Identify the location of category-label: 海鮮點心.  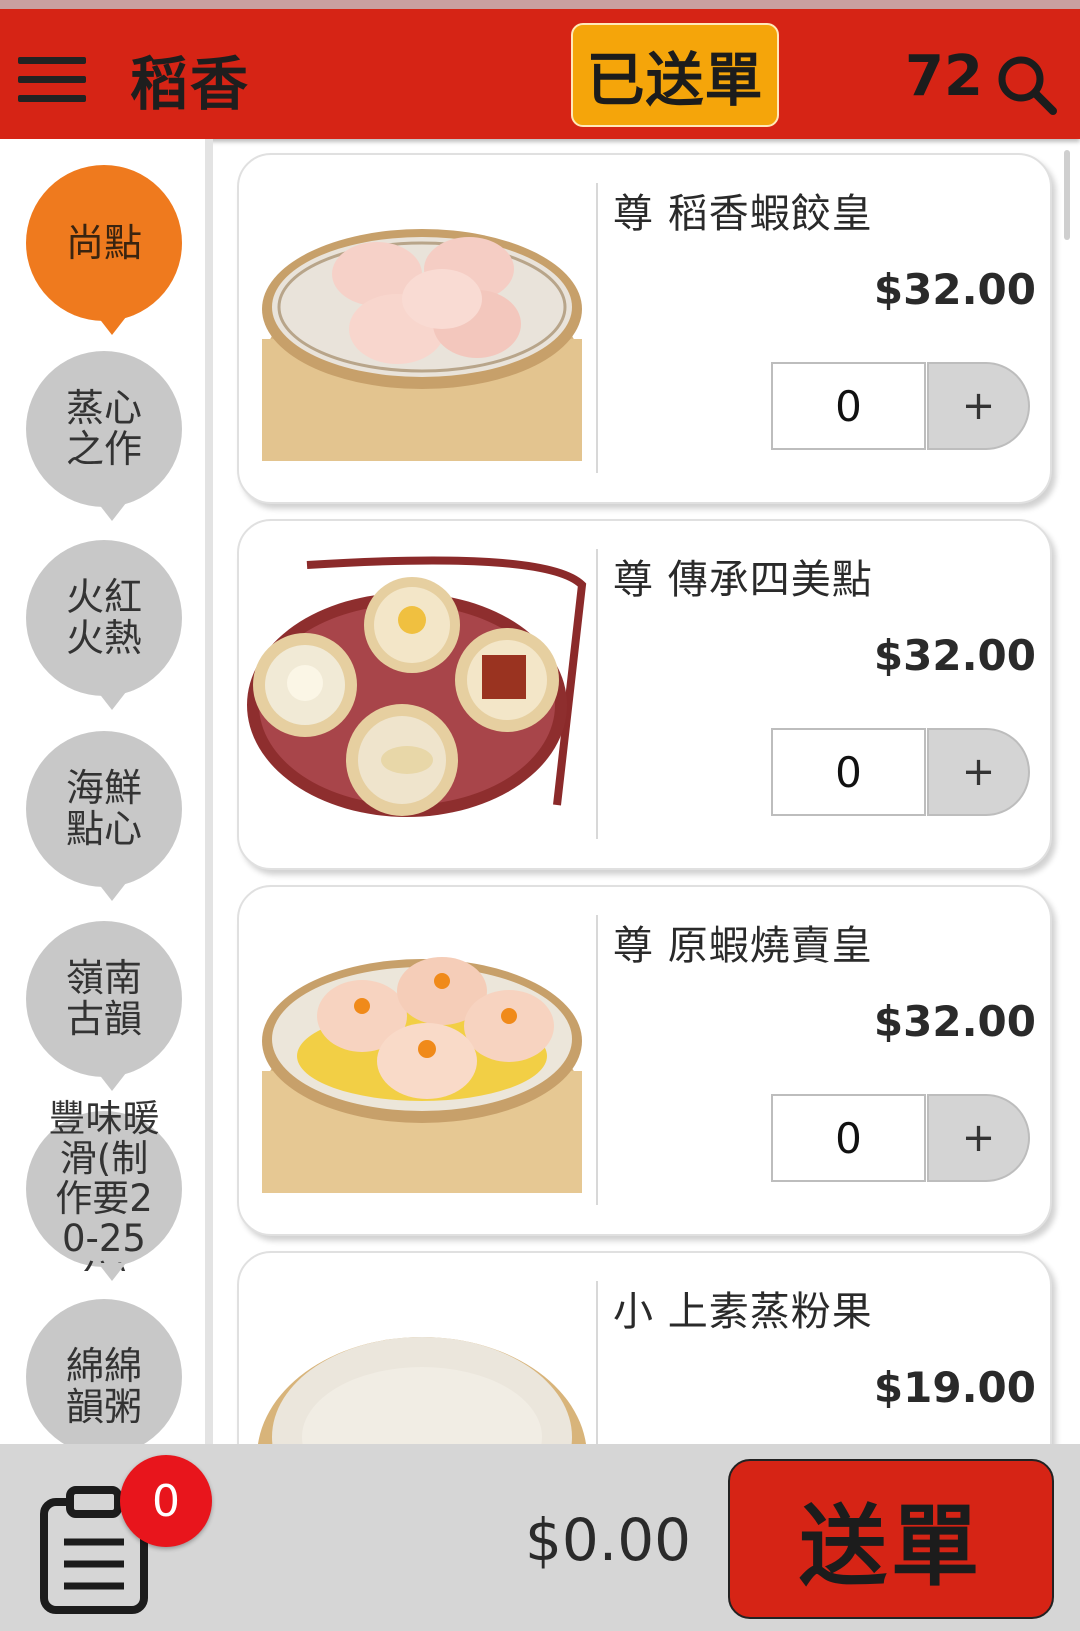
(103, 808).